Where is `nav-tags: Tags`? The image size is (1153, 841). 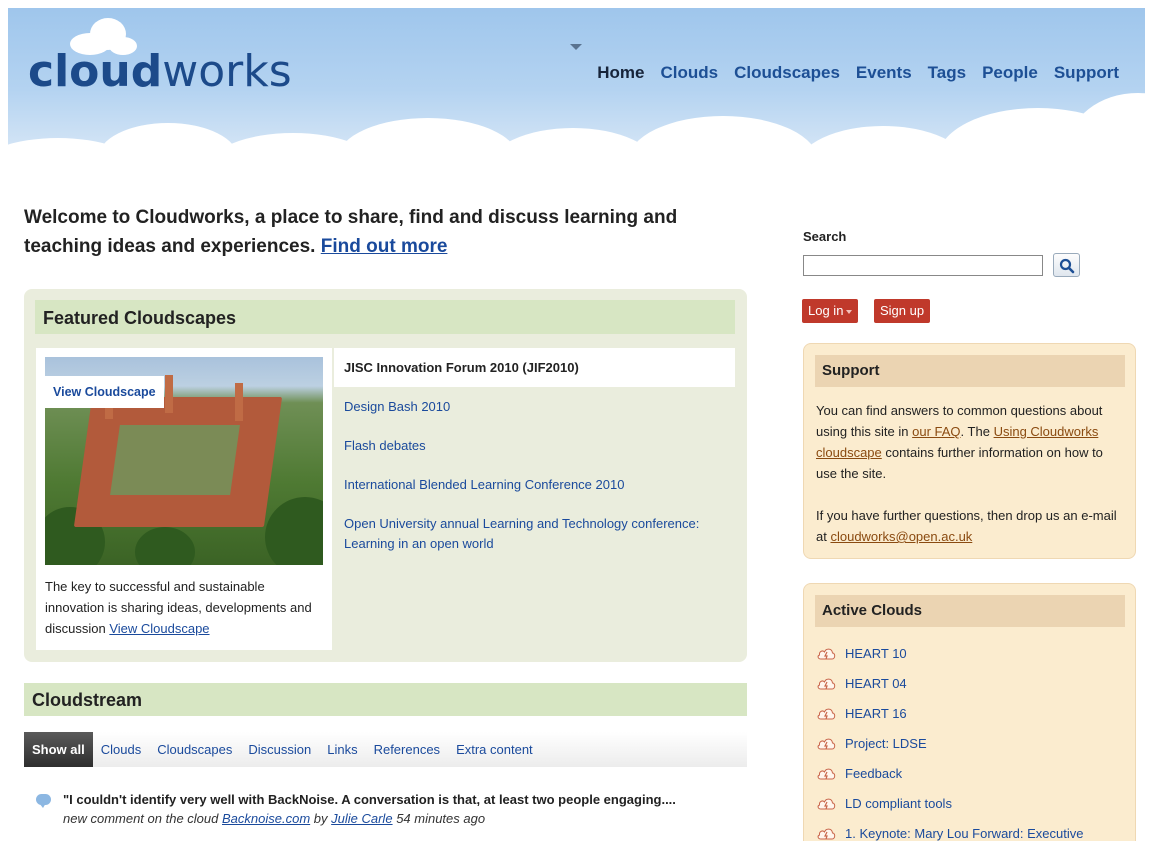 nav-tags: Tags is located at coordinates (947, 73).